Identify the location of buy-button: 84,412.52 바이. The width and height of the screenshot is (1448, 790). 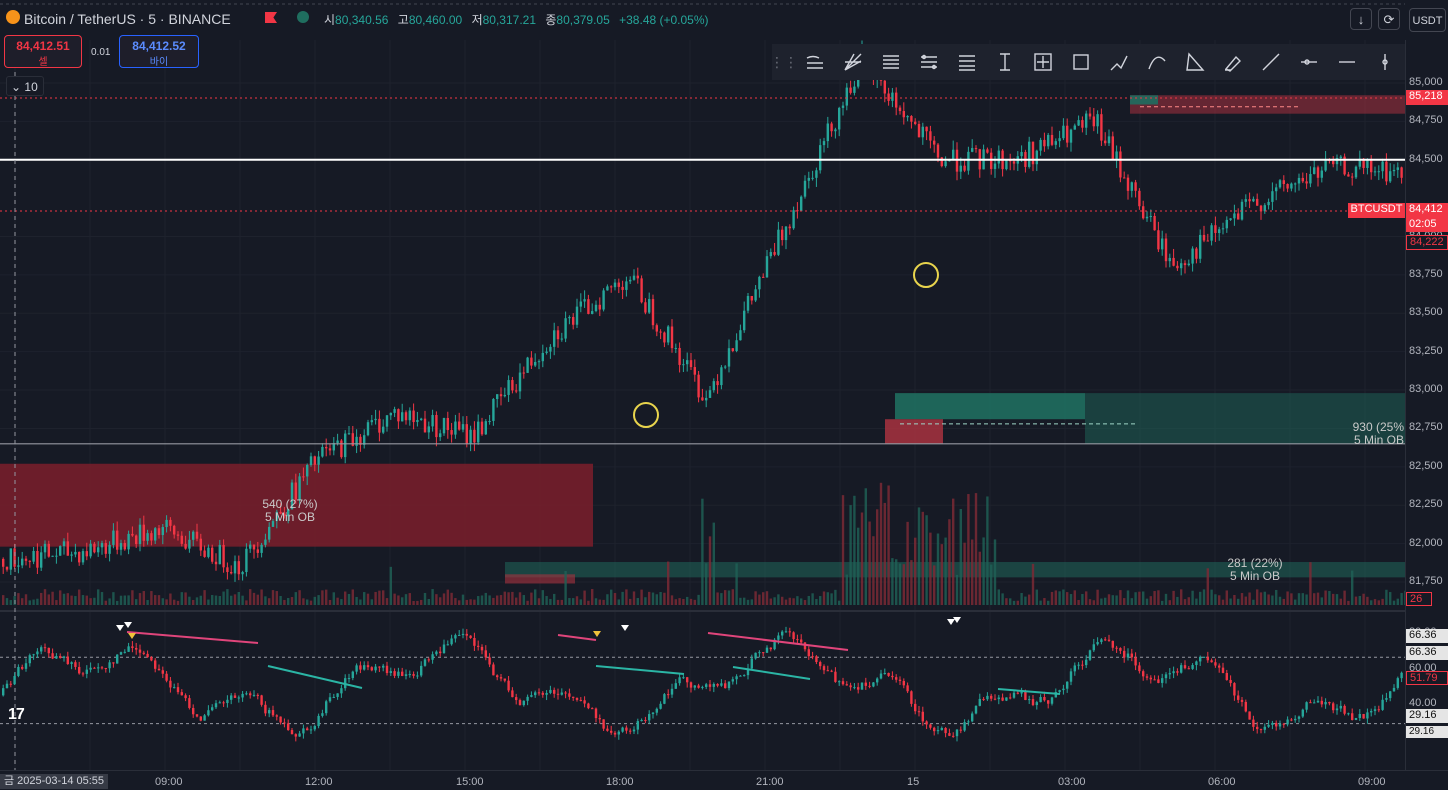
(159, 51).